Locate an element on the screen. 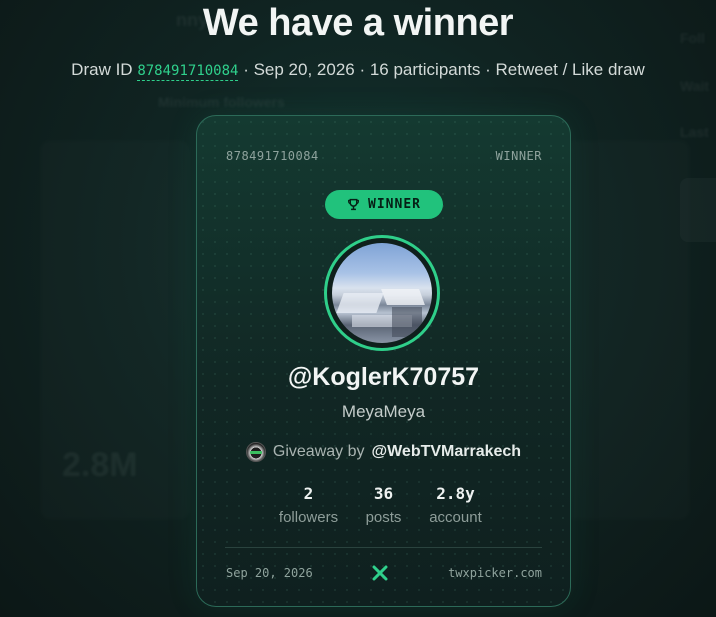  winner-avatar is located at coordinates (382, 293).